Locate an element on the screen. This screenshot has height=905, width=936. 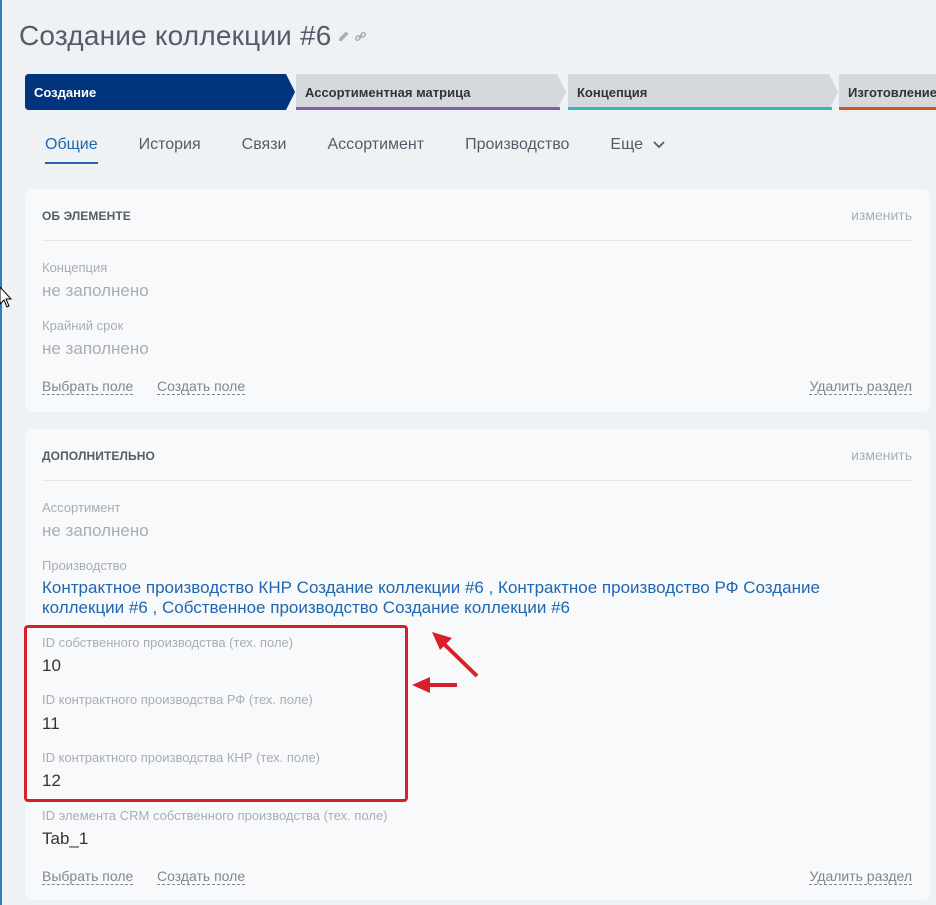
page-title: Создание коллекции #6 is located at coordinates (175, 35).